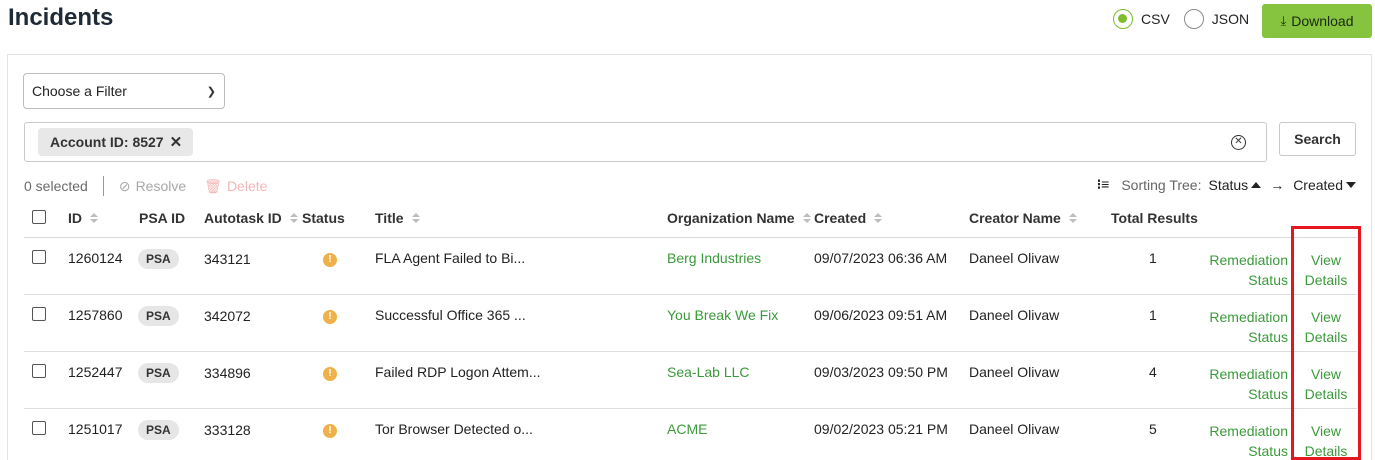 The width and height of the screenshot is (1375, 460). Describe the element at coordinates (1153, 372) in the screenshot. I see `total-results: 4` at that location.